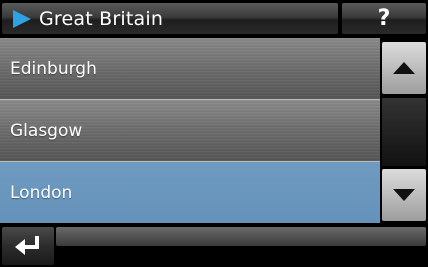 This screenshot has height=267, width=428. I want to click on scroll-track, so click(404, 132).